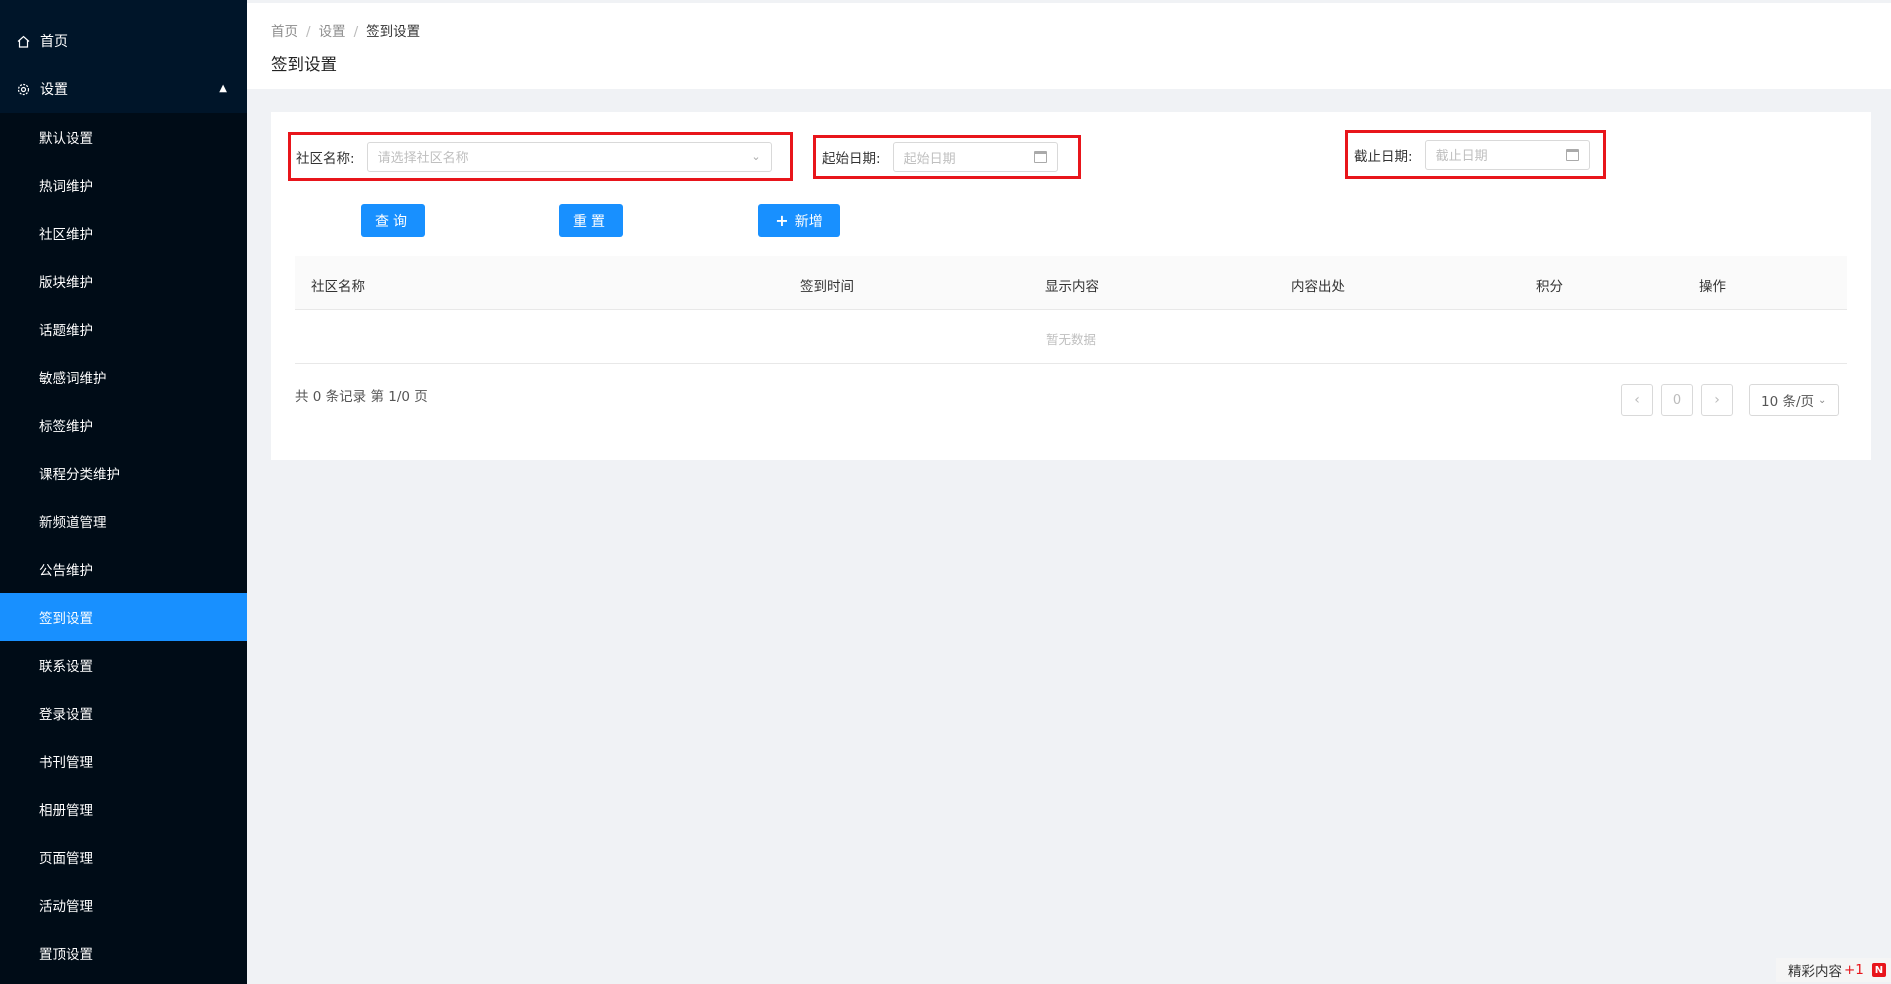 The height and width of the screenshot is (984, 1891). Describe the element at coordinates (66, 859) in the screenshot. I see `sidebar-item-label: 页面管理` at that location.